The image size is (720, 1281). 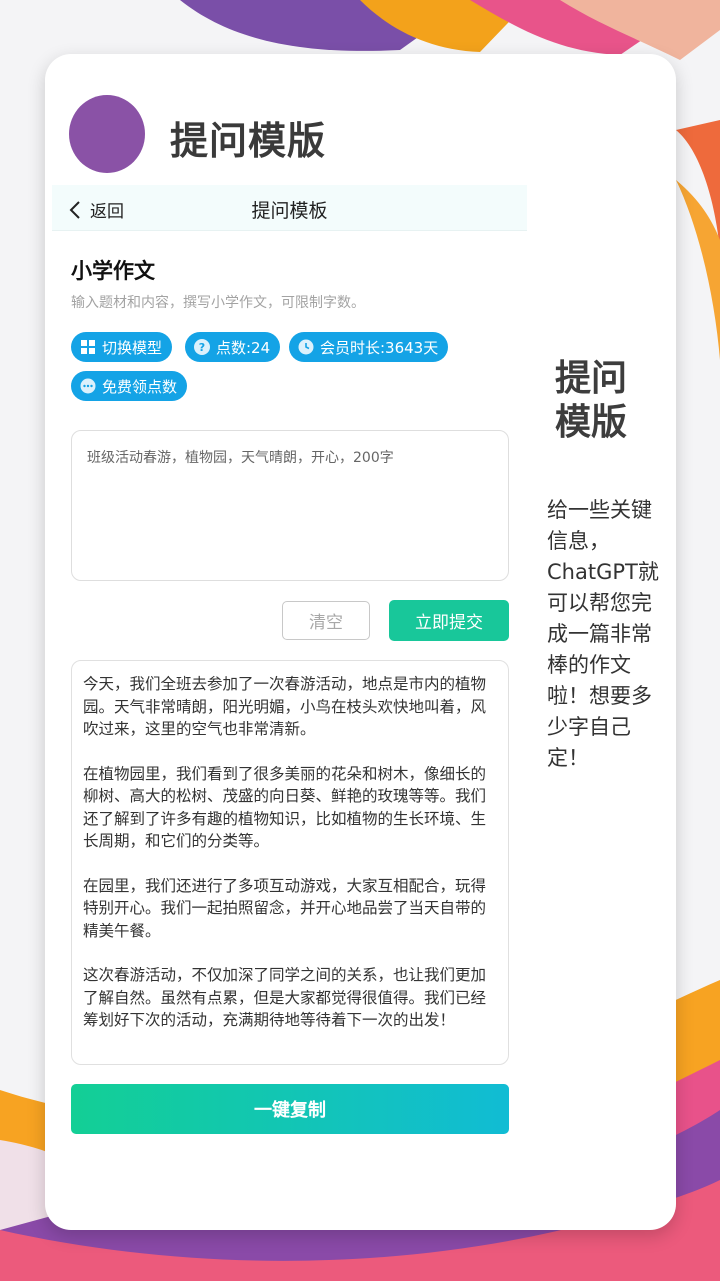 What do you see at coordinates (88, 347) in the screenshot?
I see `grid-icon` at bounding box center [88, 347].